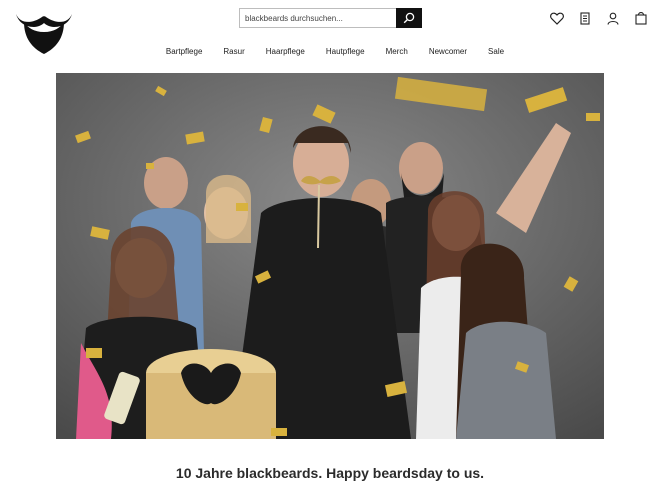 Image resolution: width=660 pixels, height=494 pixels. I want to click on nav-item-sale: Sale, so click(496, 53).